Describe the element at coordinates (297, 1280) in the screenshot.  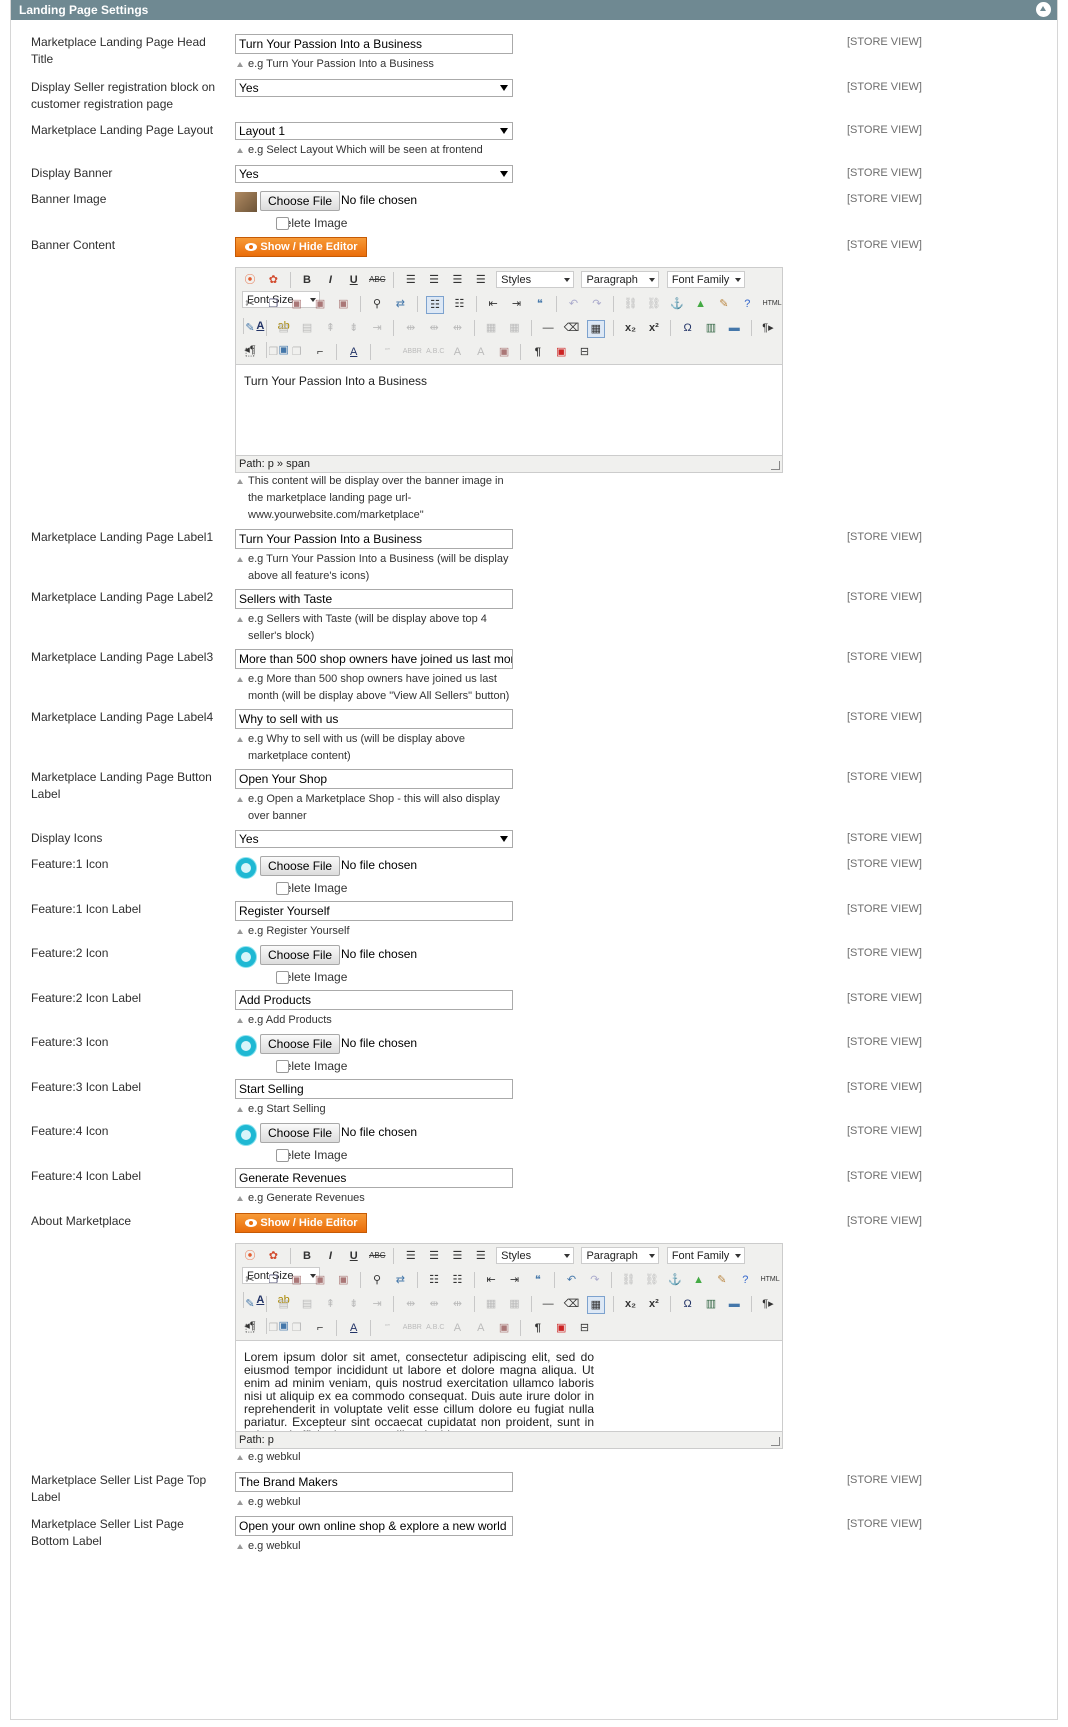
I see `paste-icon: ▣` at that location.